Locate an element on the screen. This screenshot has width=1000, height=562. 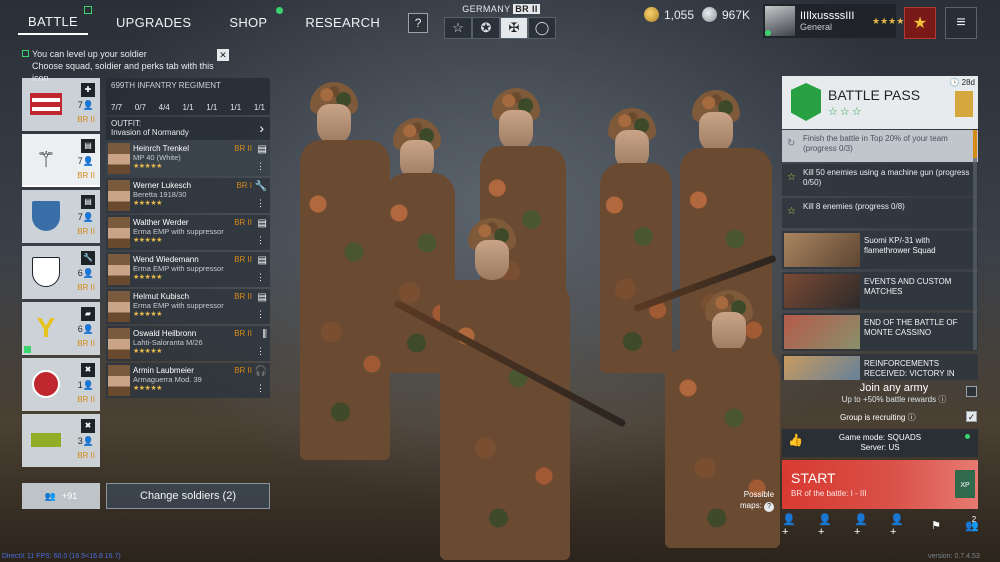
game-mode-selector: 👍 Game mode: SQUADS Server: US is located at coordinates (880, 443).